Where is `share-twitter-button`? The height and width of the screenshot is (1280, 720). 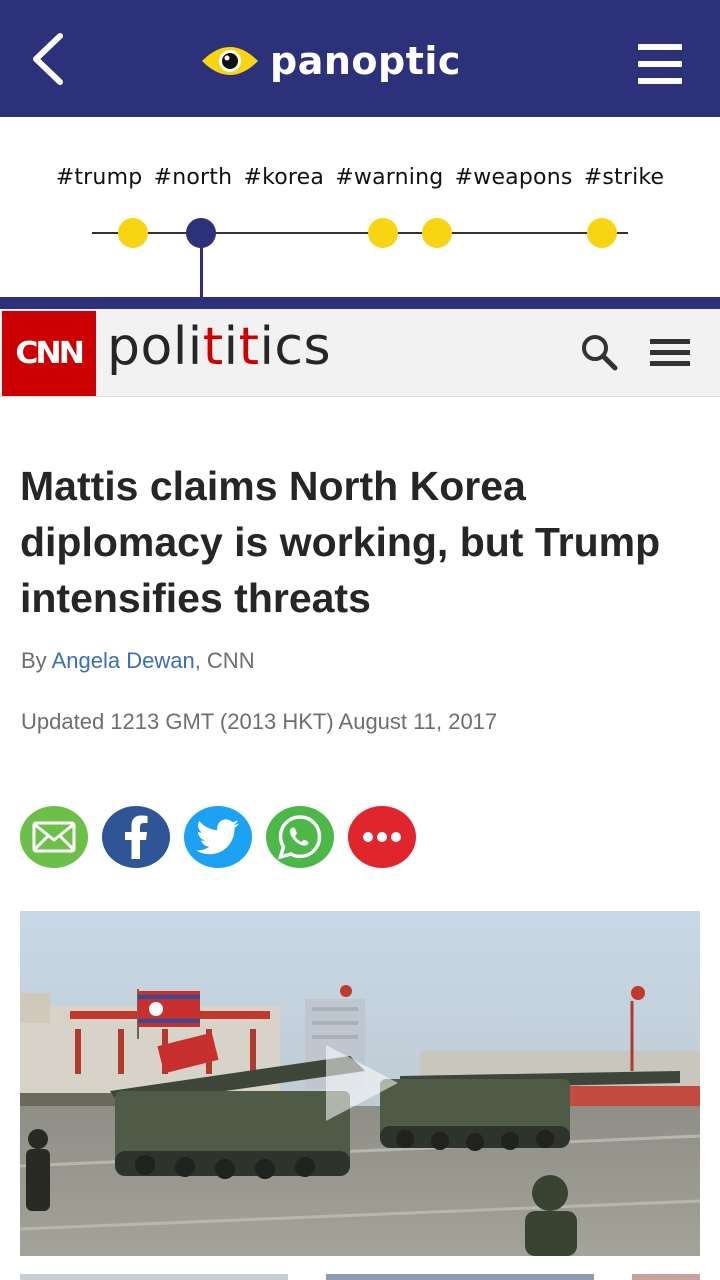
share-twitter-button is located at coordinates (218, 837).